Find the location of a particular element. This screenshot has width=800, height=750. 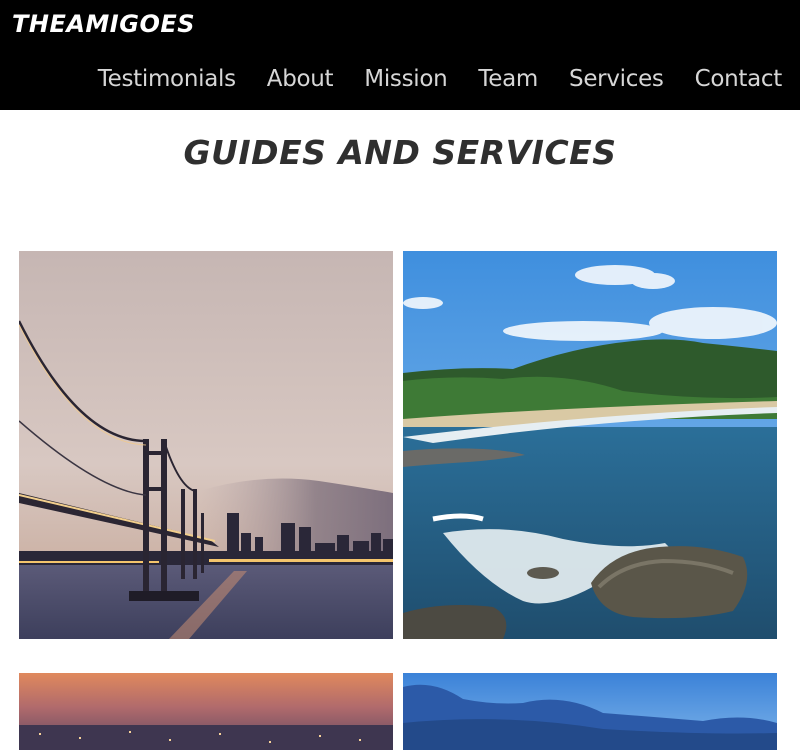

city-sunset-photo is located at coordinates (206, 711).